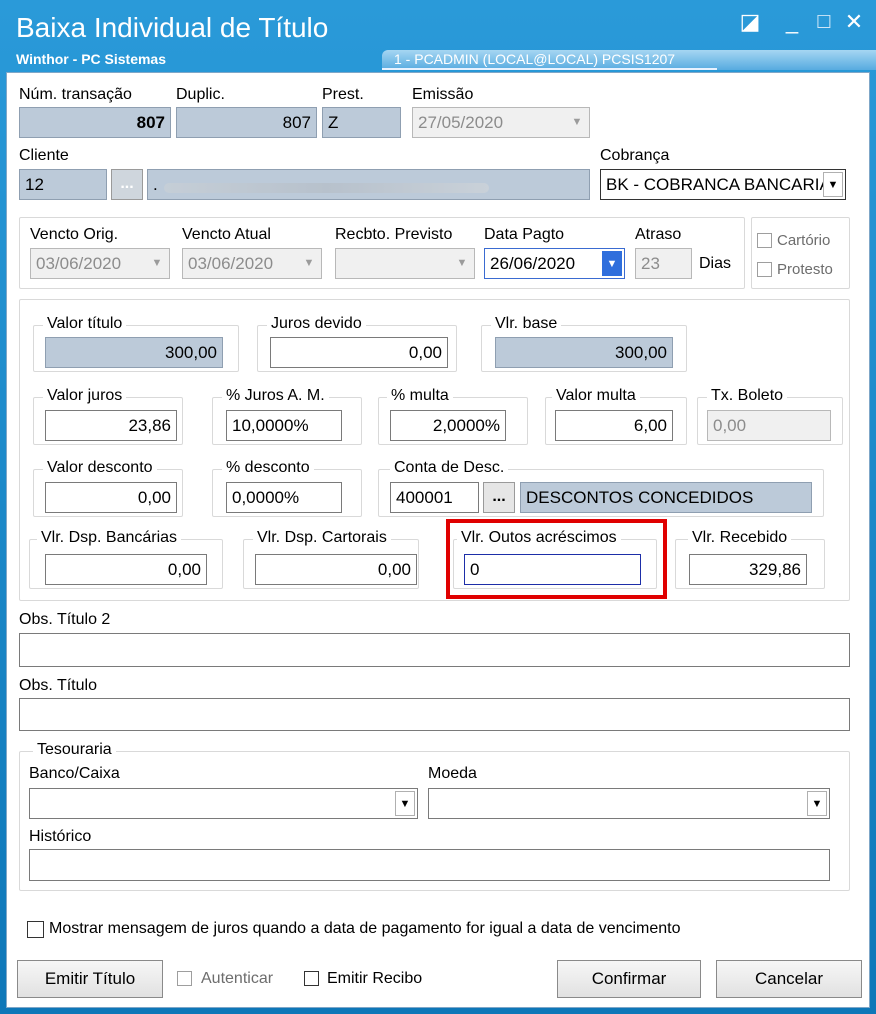 Image resolution: width=876 pixels, height=1014 pixels. Describe the element at coordinates (343, 94) in the screenshot. I see `prest-label: Prest.` at that location.